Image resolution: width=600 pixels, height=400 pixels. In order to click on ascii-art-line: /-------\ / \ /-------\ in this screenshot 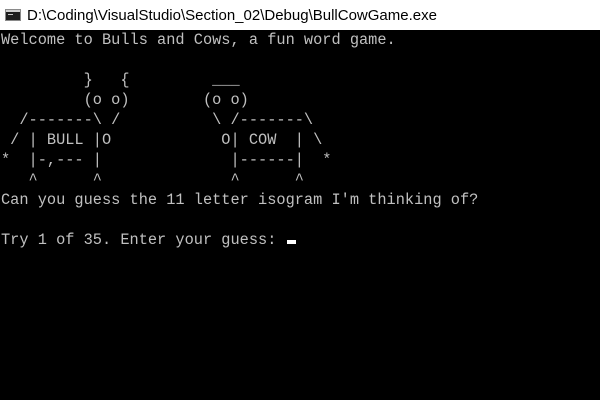, I will do `click(157, 120)`.